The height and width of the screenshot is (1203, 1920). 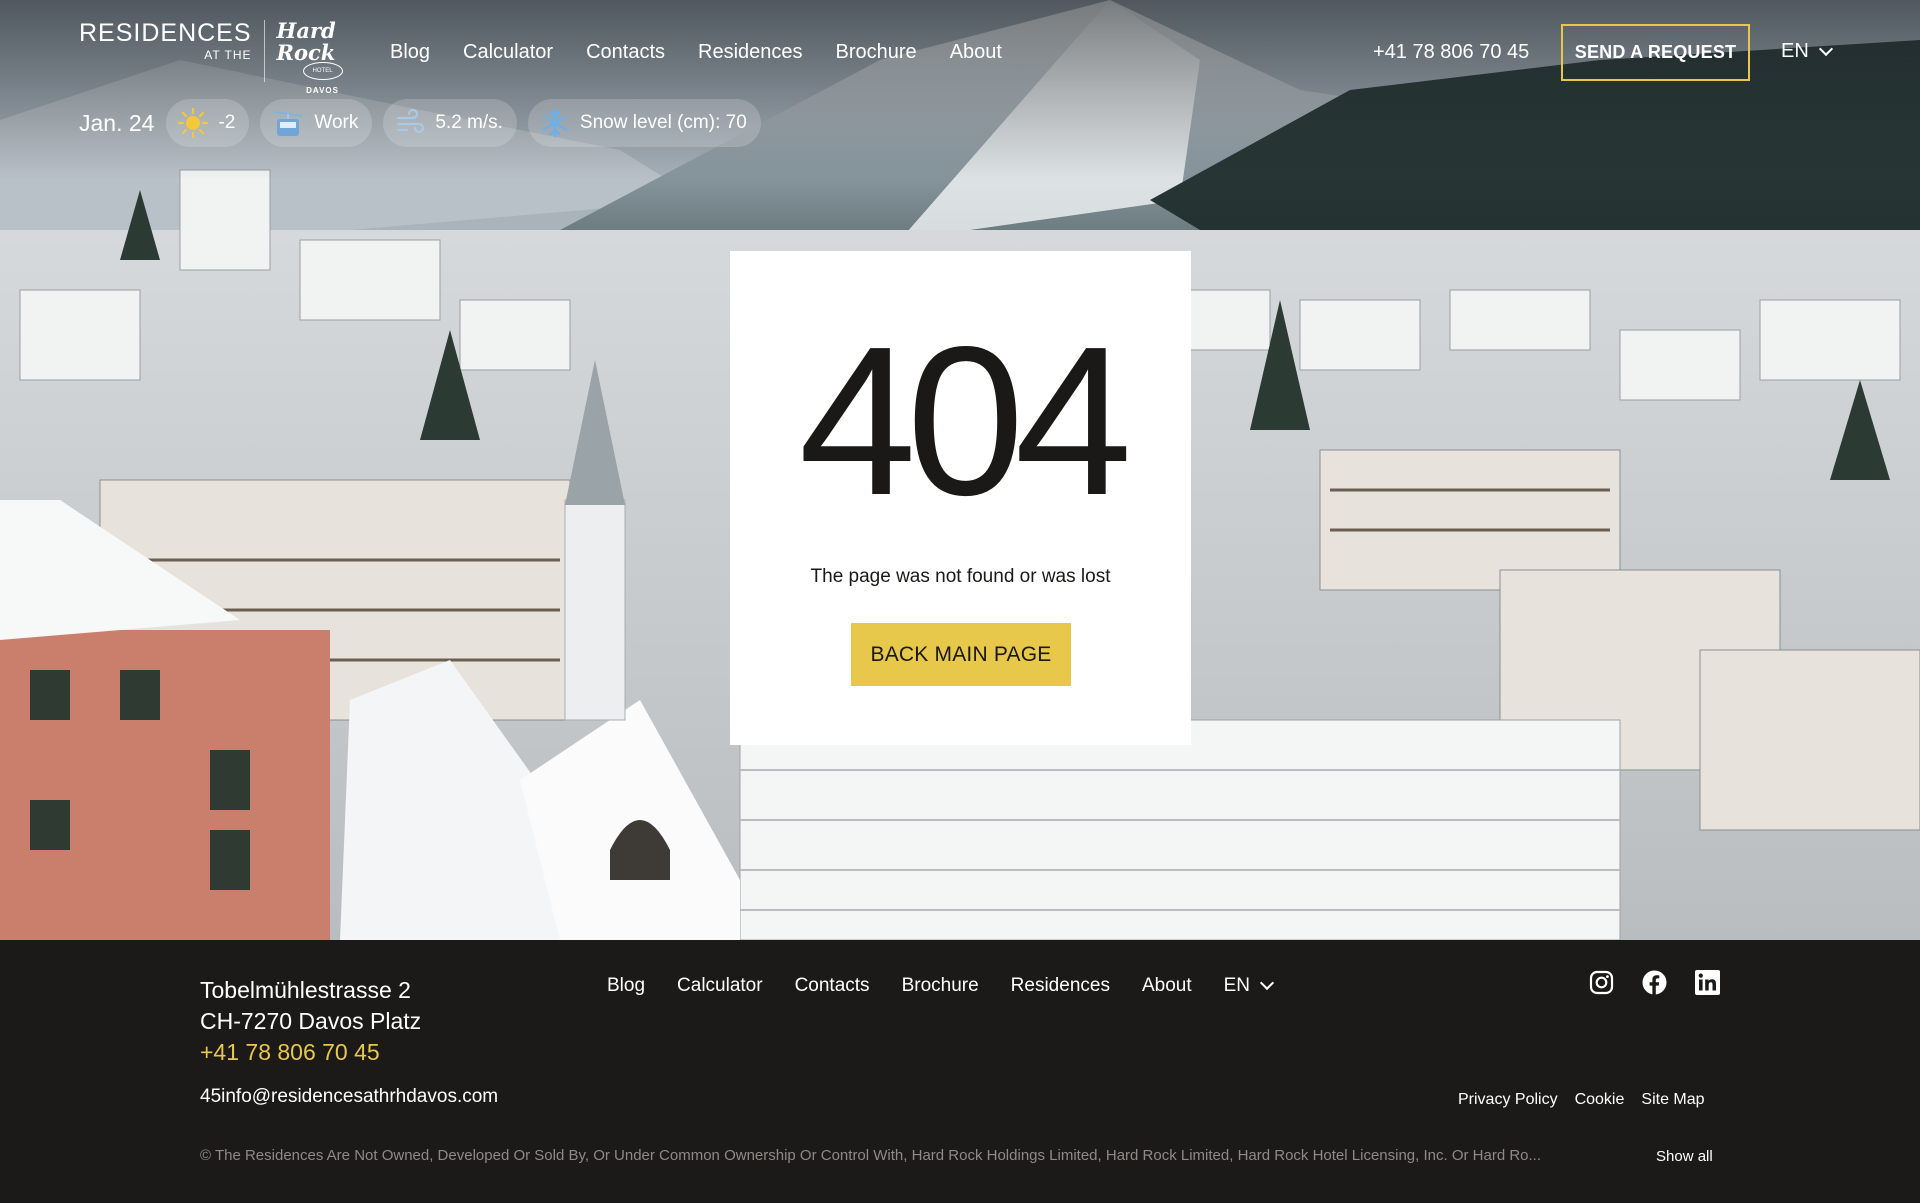 I want to click on legal-links: Privacy Policy Cookie Site Map, so click(x=1581, y=1100).